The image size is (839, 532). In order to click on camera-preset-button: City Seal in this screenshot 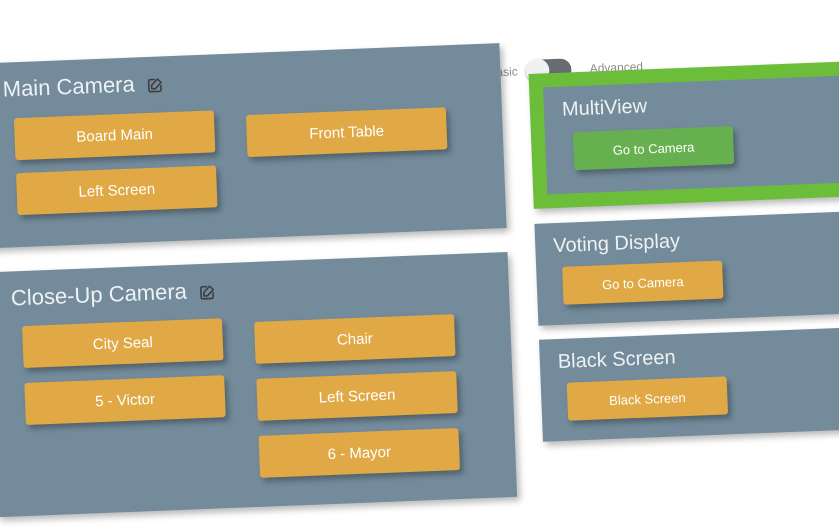, I will do `click(123, 343)`.